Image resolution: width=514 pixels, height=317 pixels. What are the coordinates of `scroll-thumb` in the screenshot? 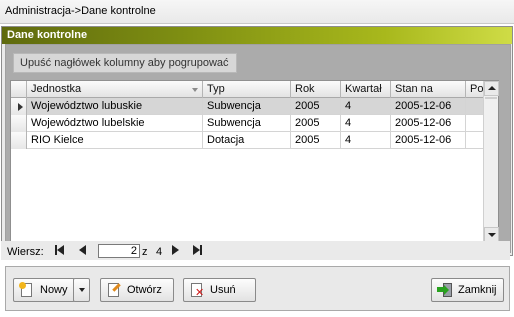 It's located at (491, 98).